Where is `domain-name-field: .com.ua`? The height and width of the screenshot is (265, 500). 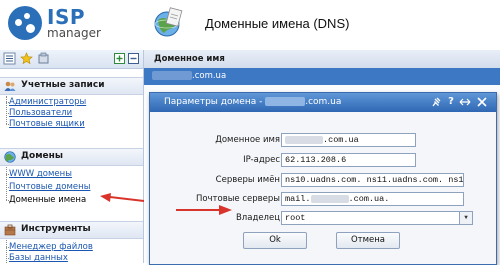 domain-name-field: .com.ua is located at coordinates (348, 140).